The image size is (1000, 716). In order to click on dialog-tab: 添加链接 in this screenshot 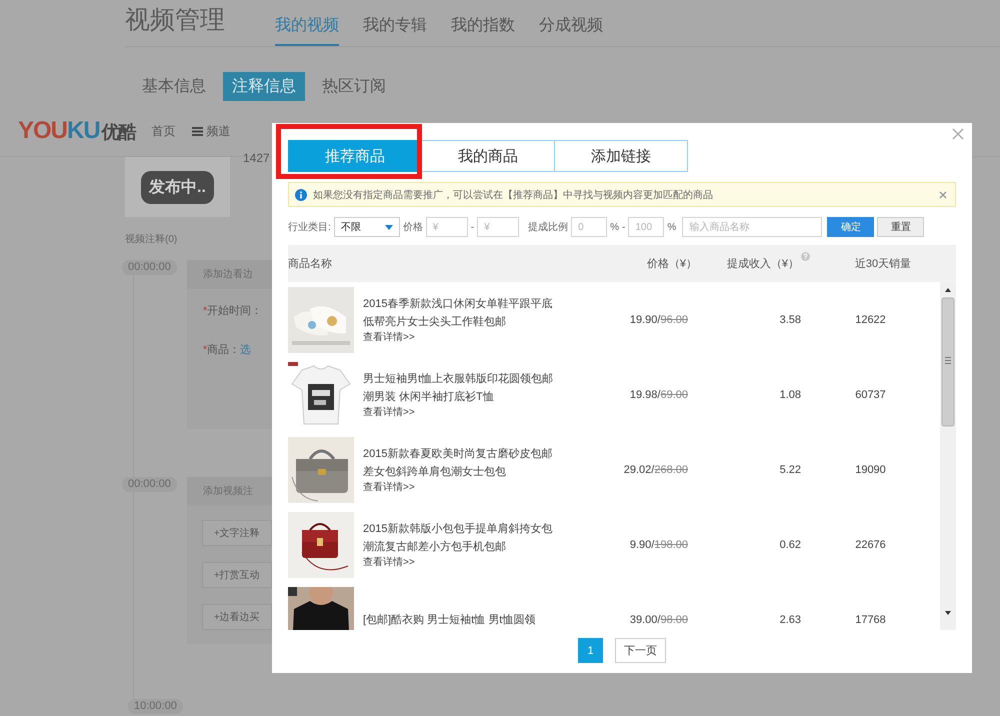, I will do `click(621, 156)`.